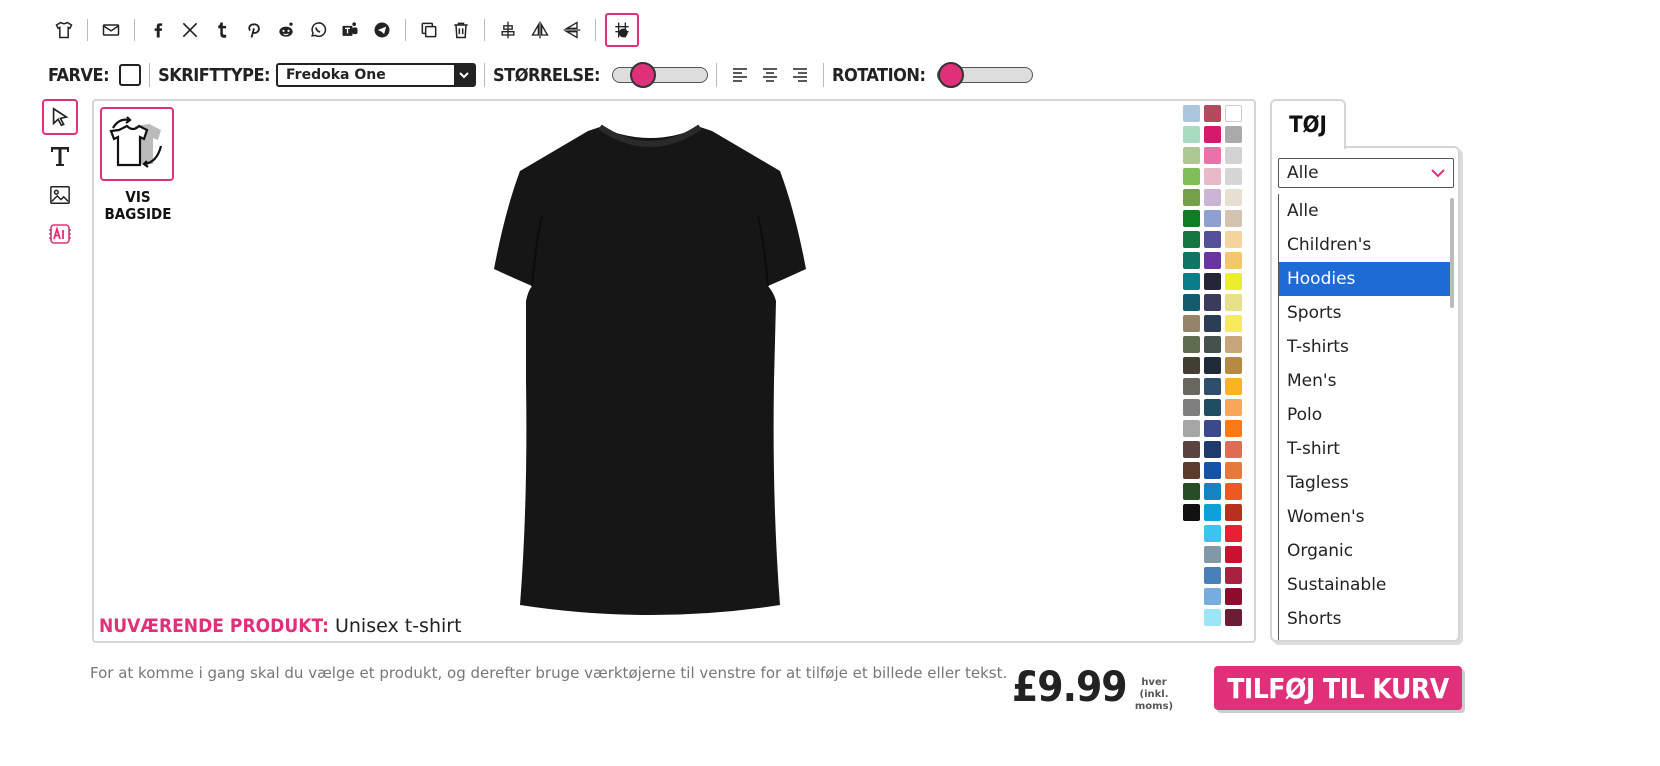  Describe the element at coordinates (382, 30) in the screenshot. I see `telegram-icon` at that location.